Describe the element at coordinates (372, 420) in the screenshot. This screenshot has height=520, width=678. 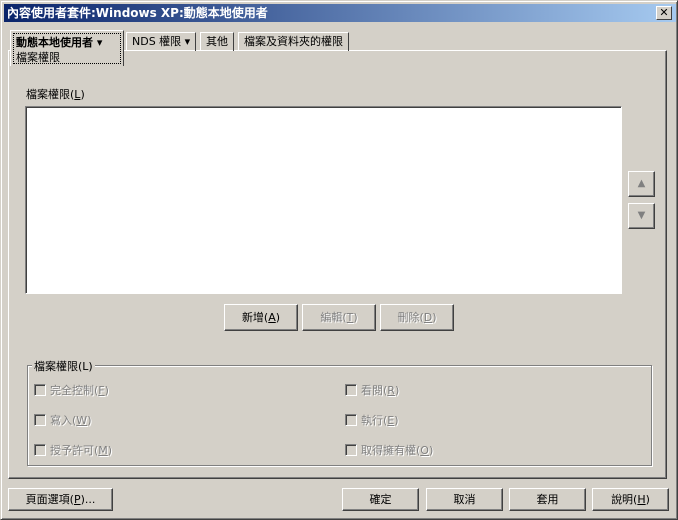
I see `checkbox-execute: 執行(E)` at that location.